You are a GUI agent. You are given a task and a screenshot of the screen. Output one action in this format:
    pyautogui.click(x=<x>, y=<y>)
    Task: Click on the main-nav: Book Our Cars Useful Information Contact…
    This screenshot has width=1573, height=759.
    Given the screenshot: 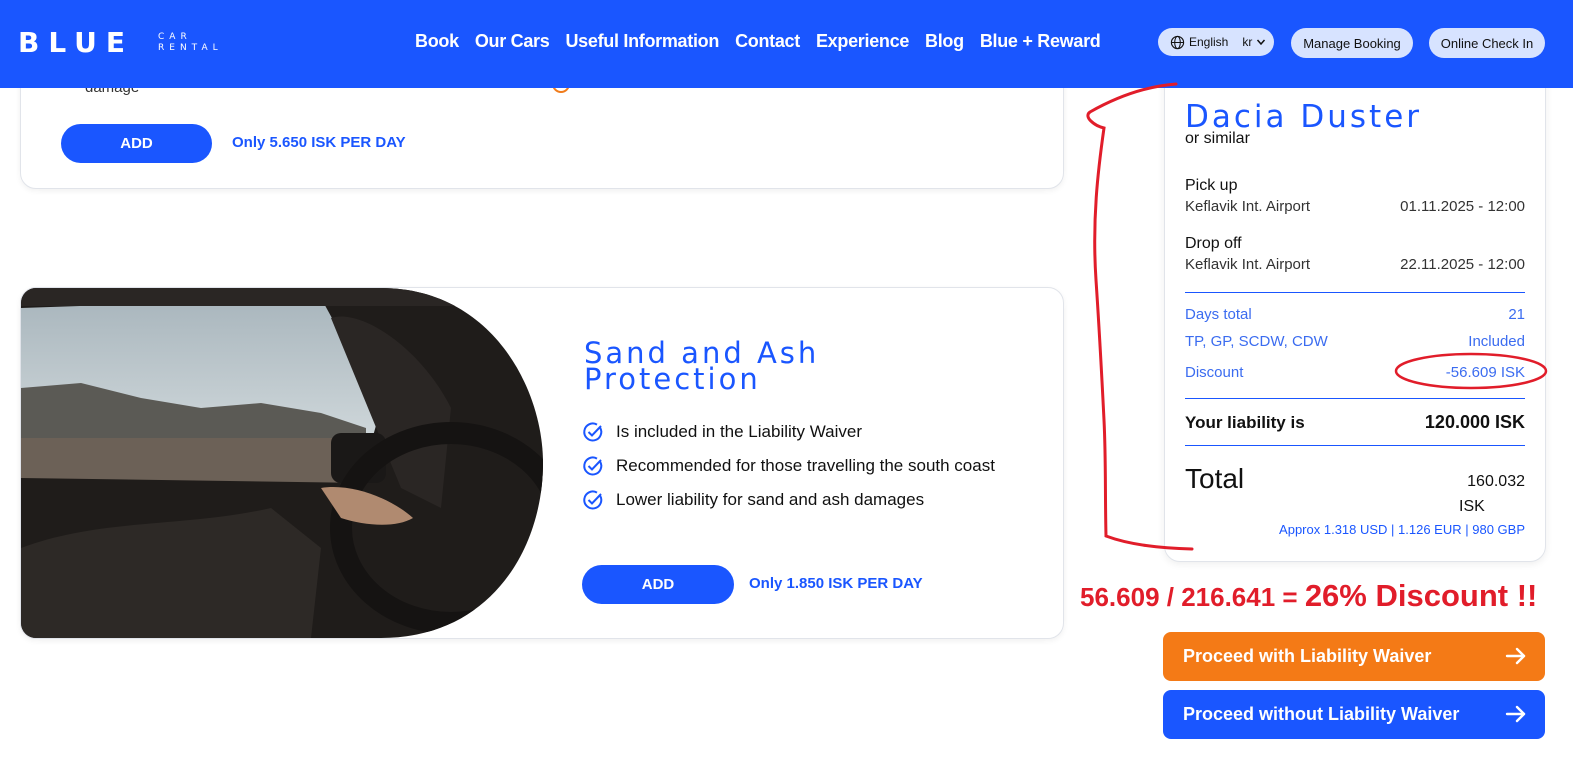 What is the action you would take?
    pyautogui.click(x=758, y=41)
    